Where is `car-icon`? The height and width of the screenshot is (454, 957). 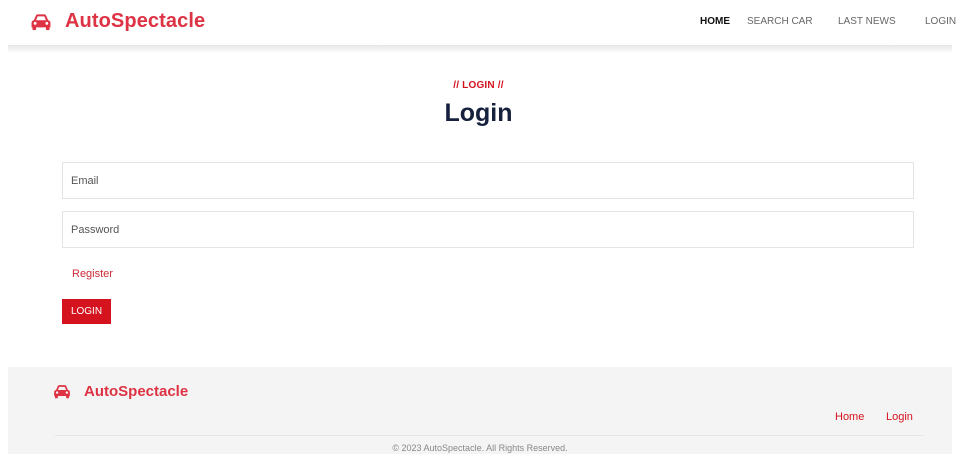
car-icon is located at coordinates (62, 392).